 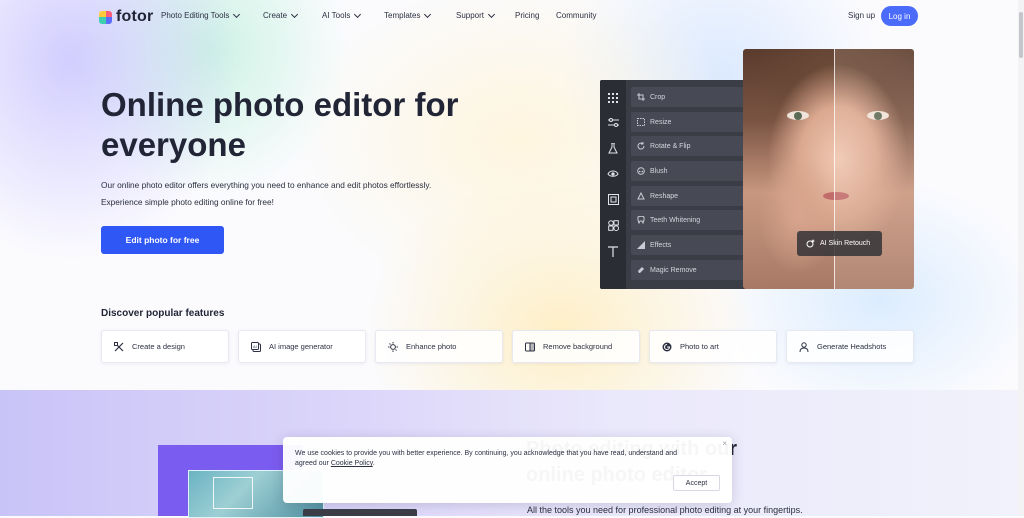 What do you see at coordinates (659, 171) in the screenshot?
I see `menu-label: Blush` at bounding box center [659, 171].